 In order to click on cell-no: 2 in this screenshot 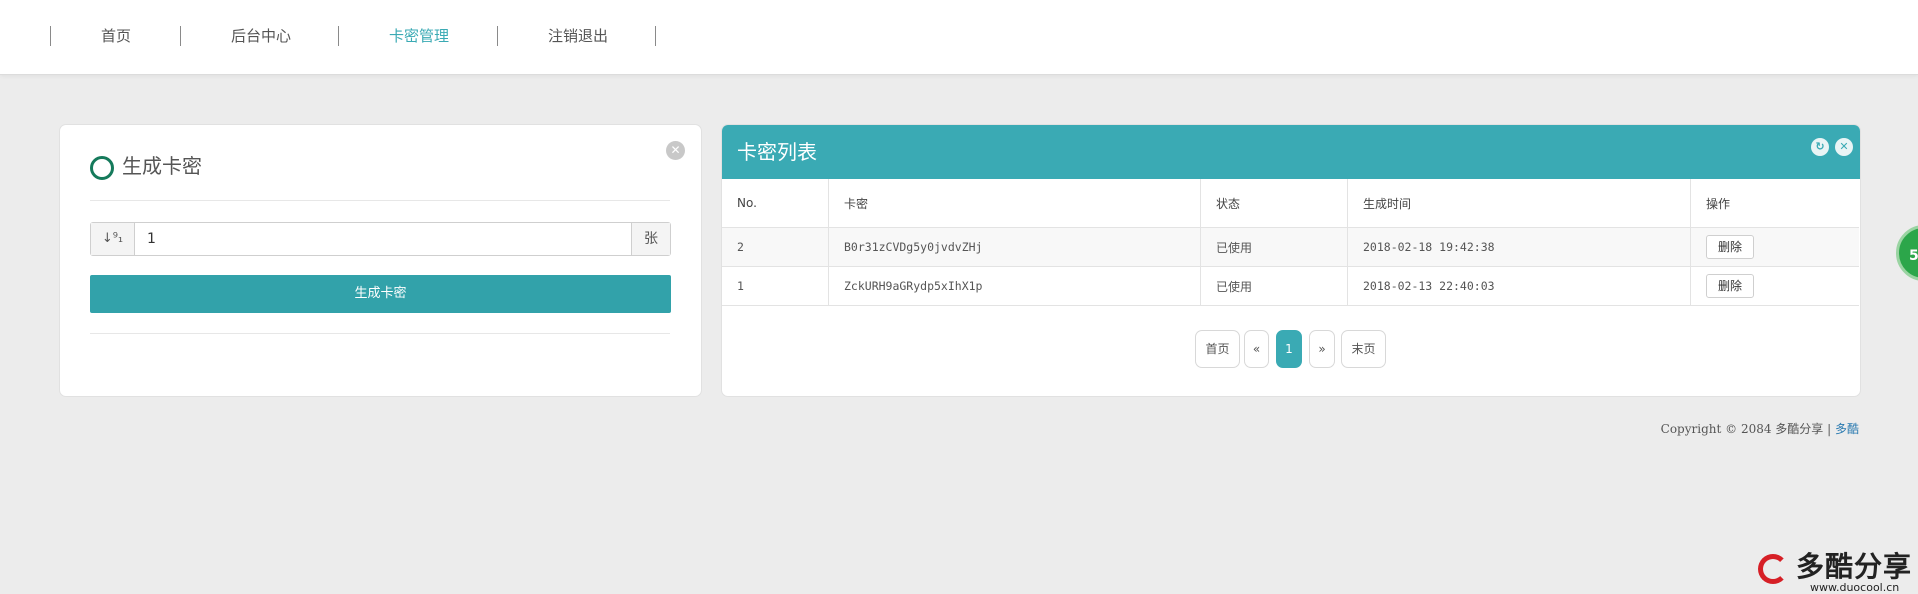, I will do `click(775, 247)`.